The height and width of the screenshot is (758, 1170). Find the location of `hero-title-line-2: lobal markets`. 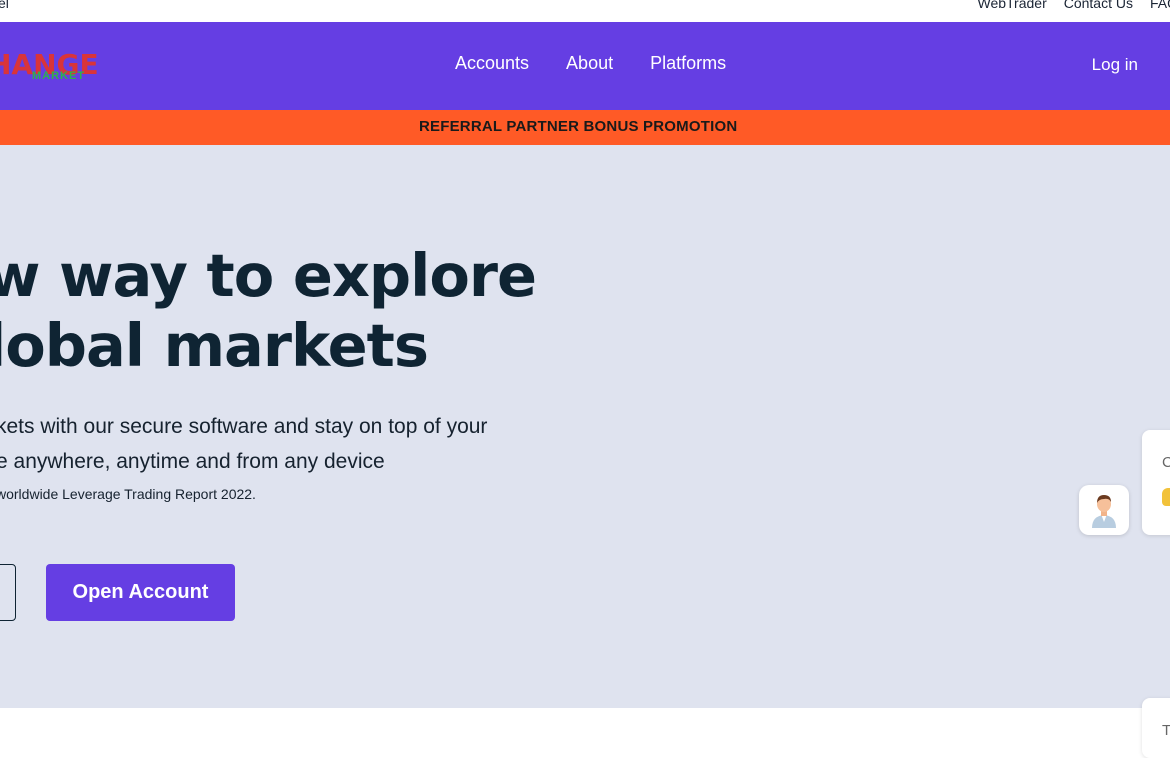

hero-title-line-2: lobal markets is located at coordinates (214, 345).